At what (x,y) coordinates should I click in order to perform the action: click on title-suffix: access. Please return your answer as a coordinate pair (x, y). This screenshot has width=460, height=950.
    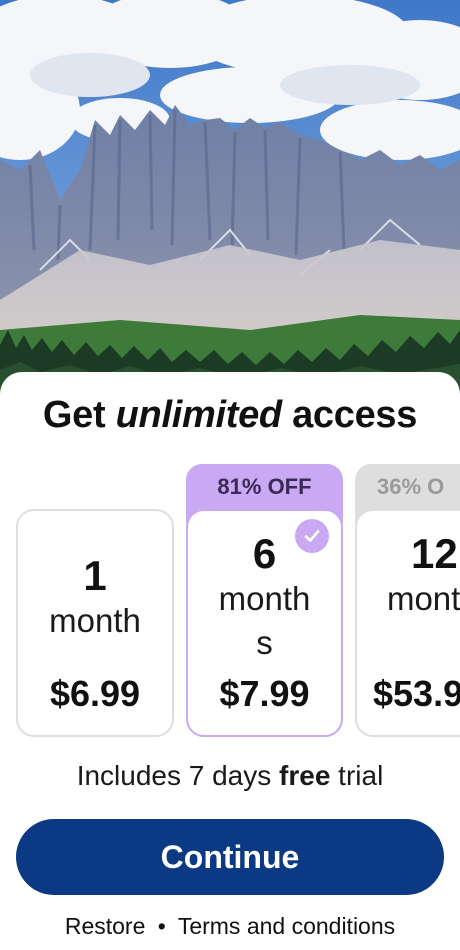
    Looking at the image, I should click on (349, 415).